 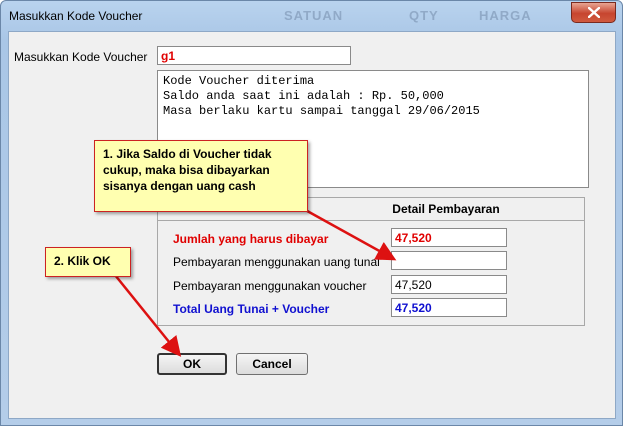 I want to click on arrow-to-ok-button, so click(x=148, y=315).